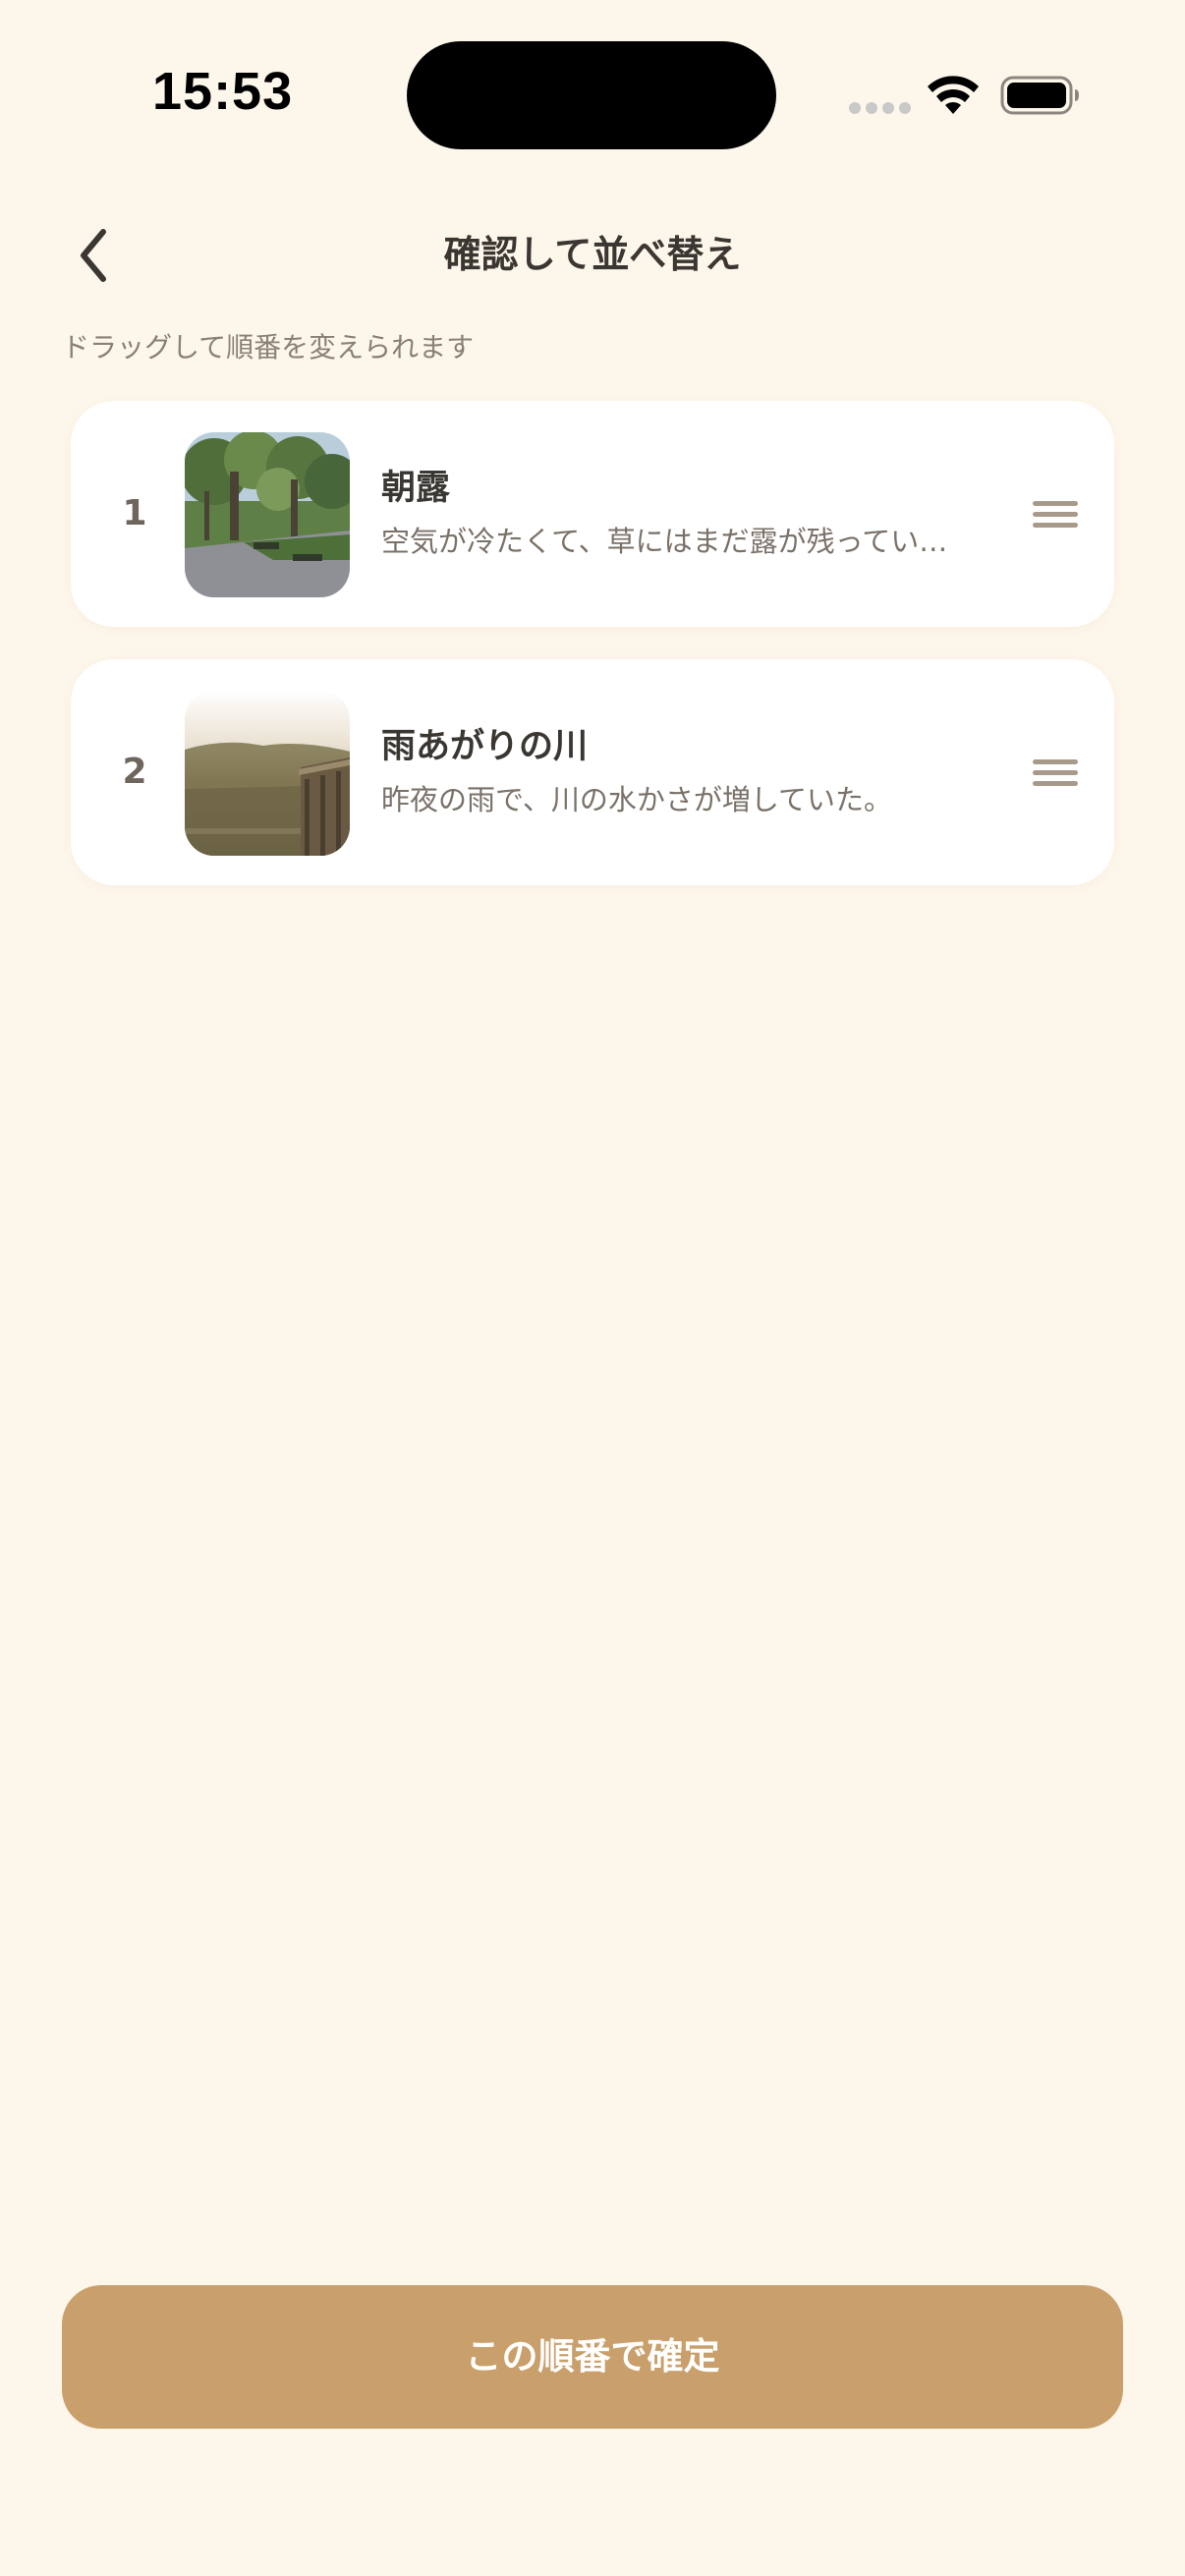 This screenshot has width=1185, height=2576. I want to click on park-trees-photo, so click(267, 514).